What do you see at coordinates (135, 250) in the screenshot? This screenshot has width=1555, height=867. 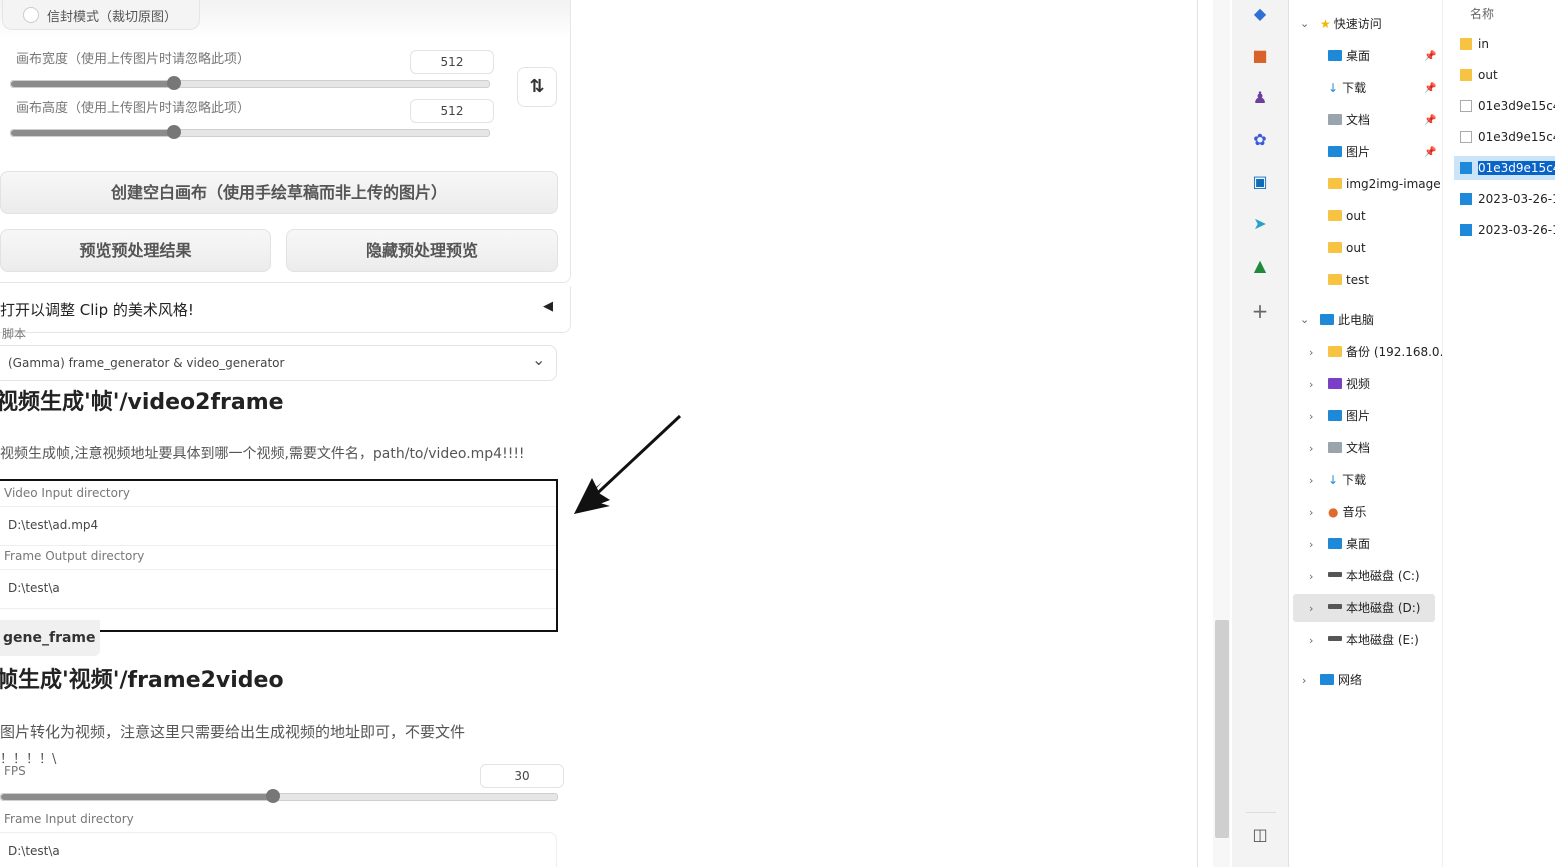 I see `preview-preprocess-button: 预览预处理结果` at bounding box center [135, 250].